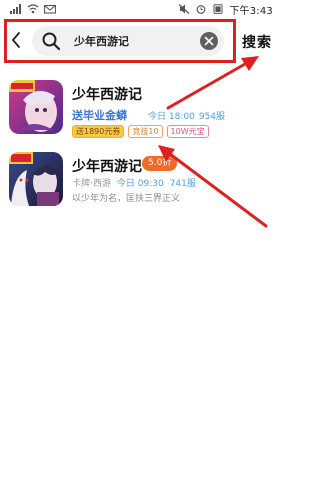 This screenshot has width=320, height=500. I want to click on search-bar: 搜索, so click(140, 42).